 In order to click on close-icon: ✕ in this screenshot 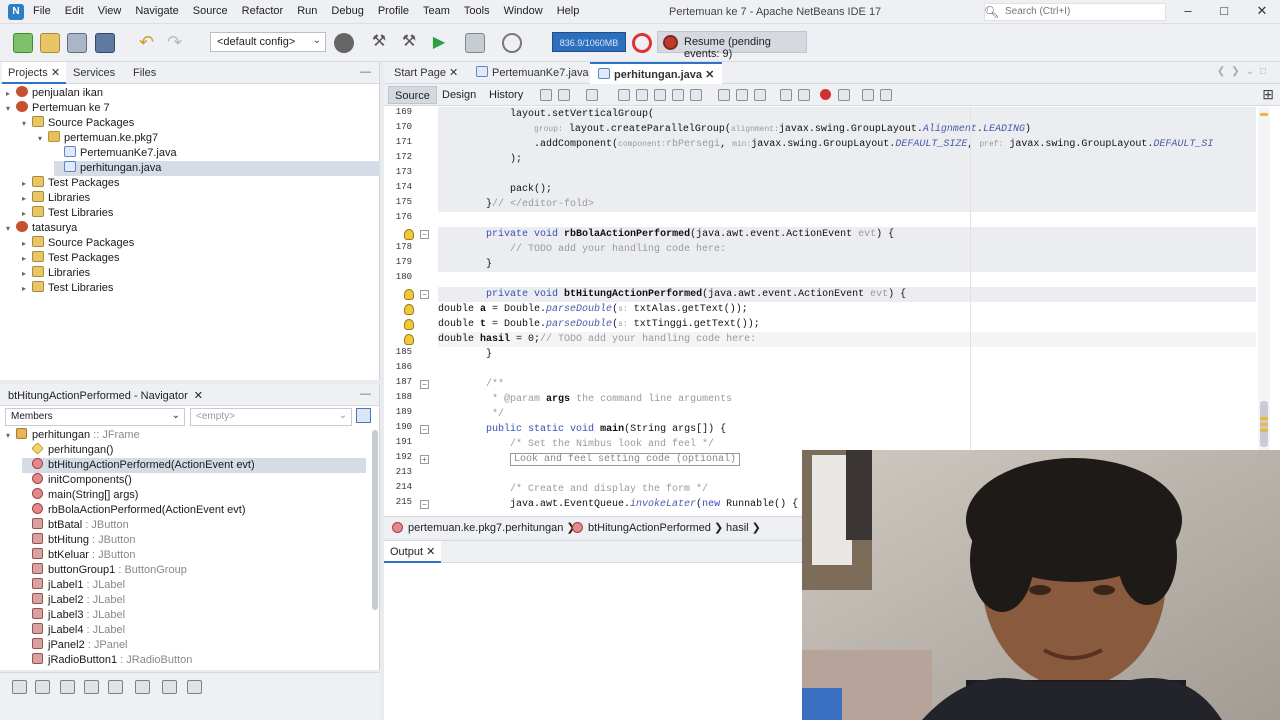, I will do `click(709, 75)`.